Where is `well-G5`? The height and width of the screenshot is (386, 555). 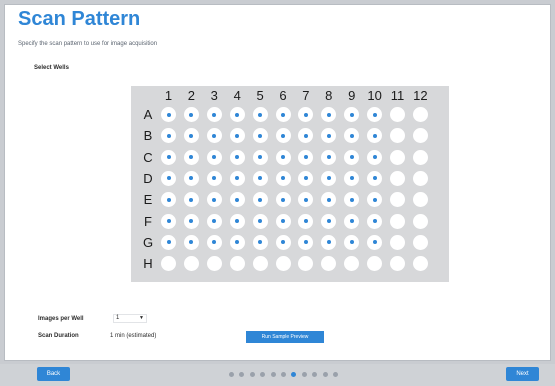 well-G5 is located at coordinates (260, 242).